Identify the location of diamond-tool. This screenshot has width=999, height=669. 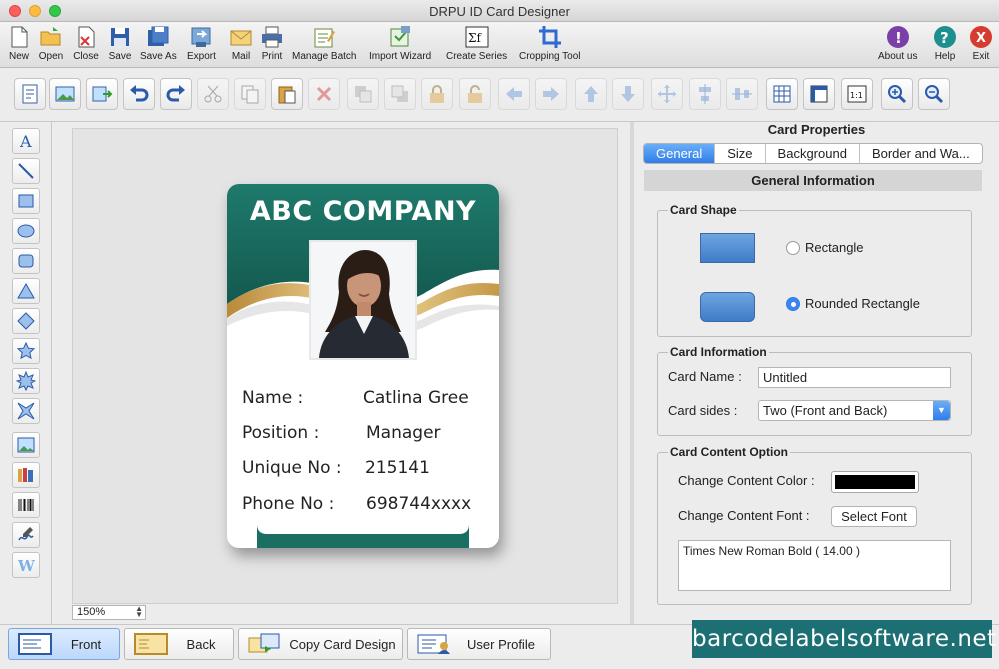
(26, 321).